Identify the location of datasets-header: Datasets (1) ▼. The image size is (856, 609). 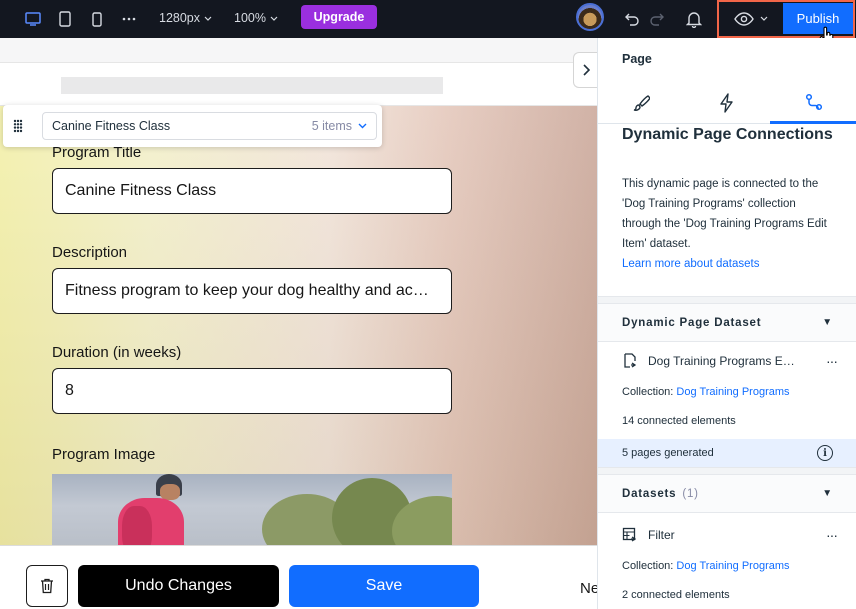
(727, 494).